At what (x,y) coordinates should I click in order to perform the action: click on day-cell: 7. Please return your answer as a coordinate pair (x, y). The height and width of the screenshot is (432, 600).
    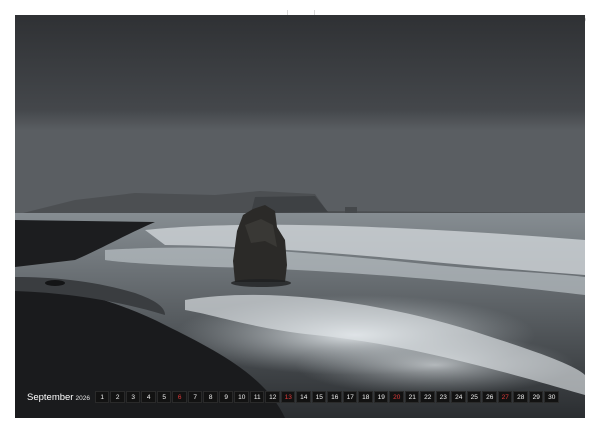
    Looking at the image, I should click on (195, 397).